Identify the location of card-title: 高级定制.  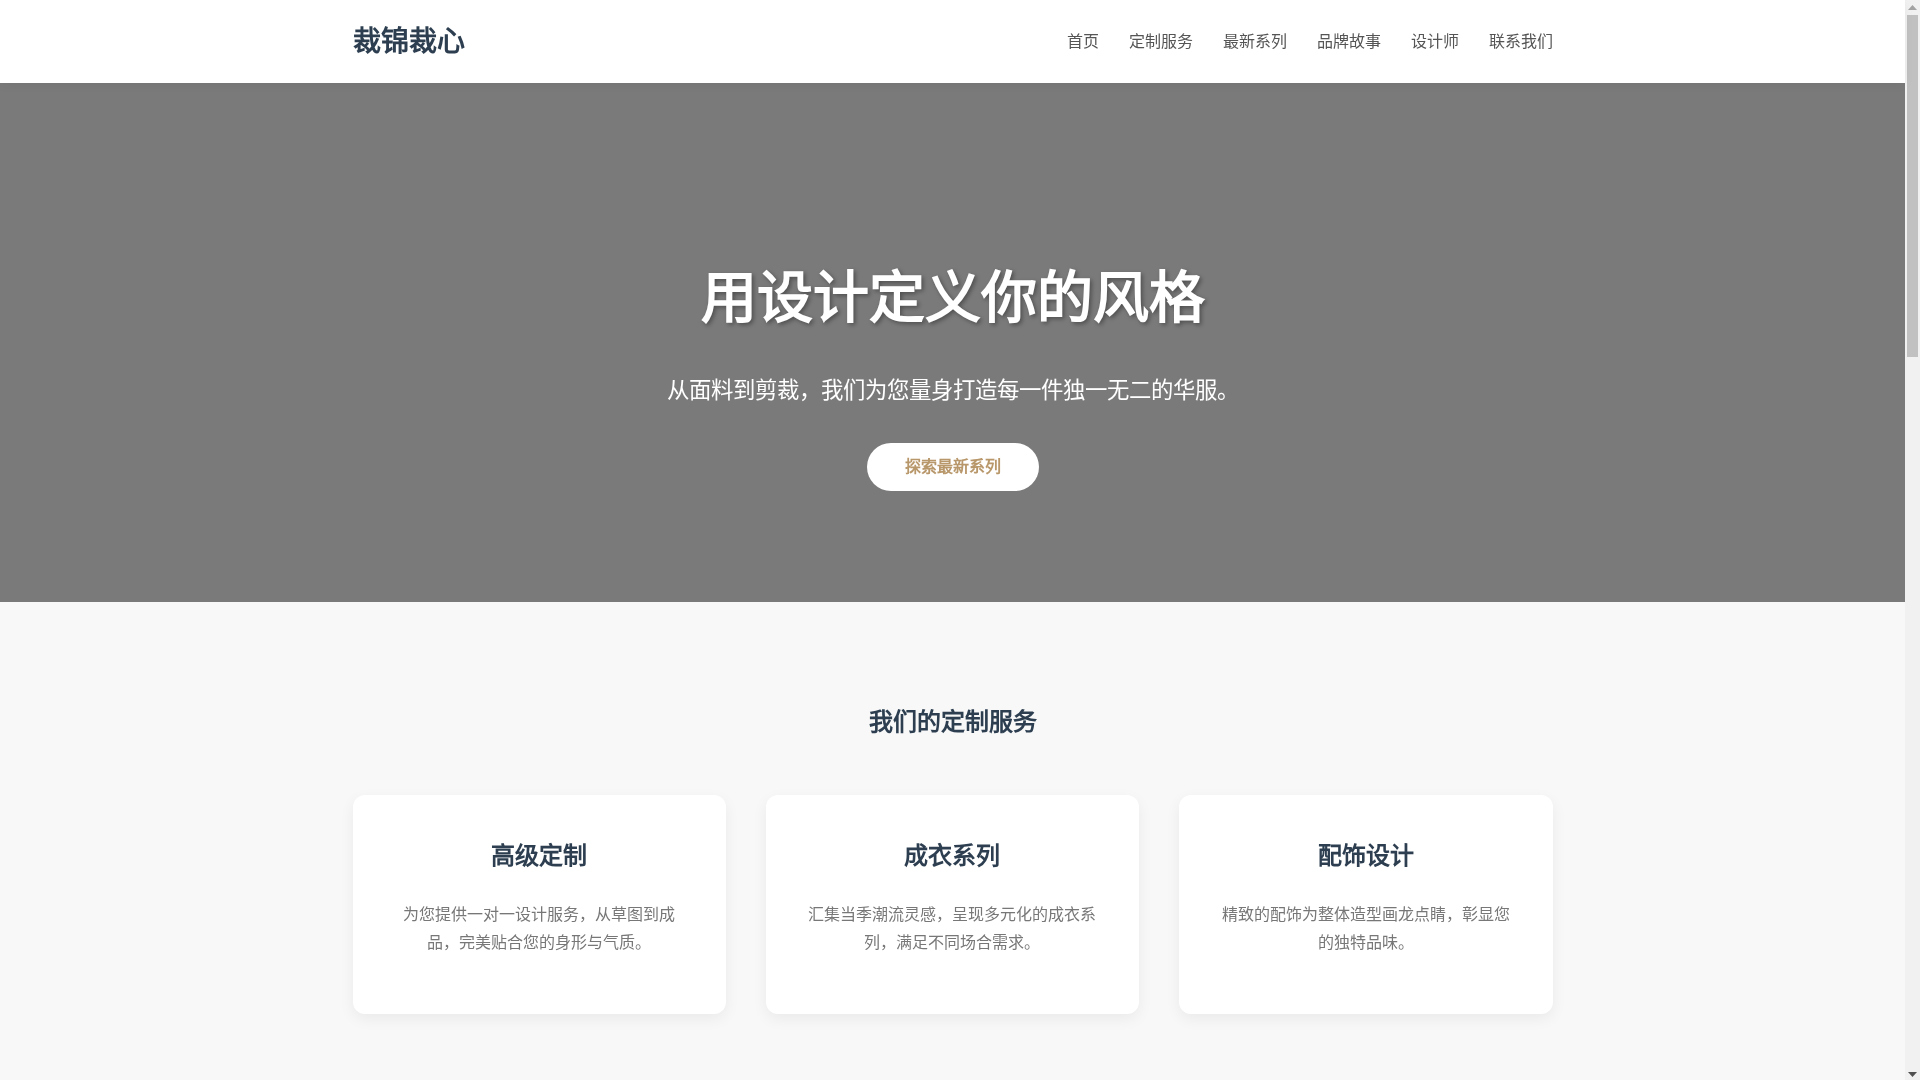
(539, 856).